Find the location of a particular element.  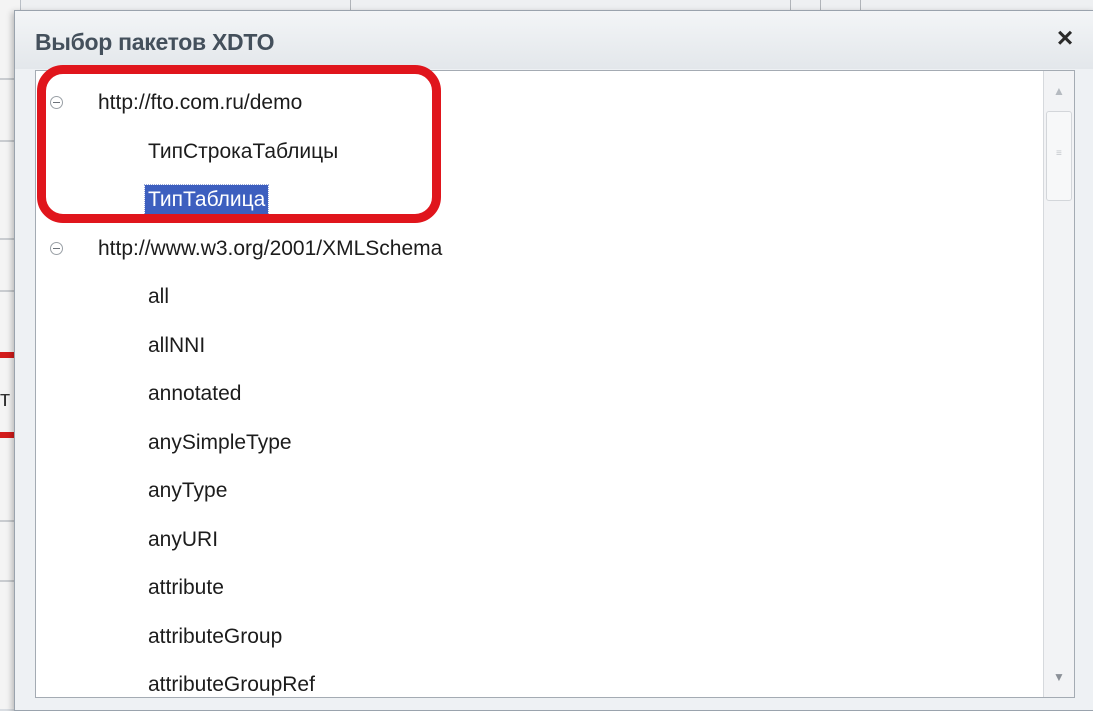

vertical-scrollbar: ▲ ≡ ▼ is located at coordinates (1058, 384).